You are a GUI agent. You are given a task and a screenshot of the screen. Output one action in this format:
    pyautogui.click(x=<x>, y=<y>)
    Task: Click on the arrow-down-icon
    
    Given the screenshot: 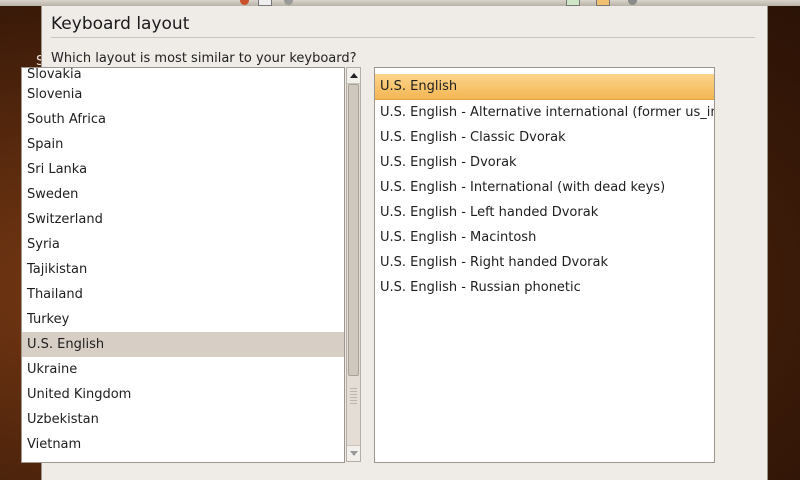 What is the action you would take?
    pyautogui.click(x=353, y=453)
    